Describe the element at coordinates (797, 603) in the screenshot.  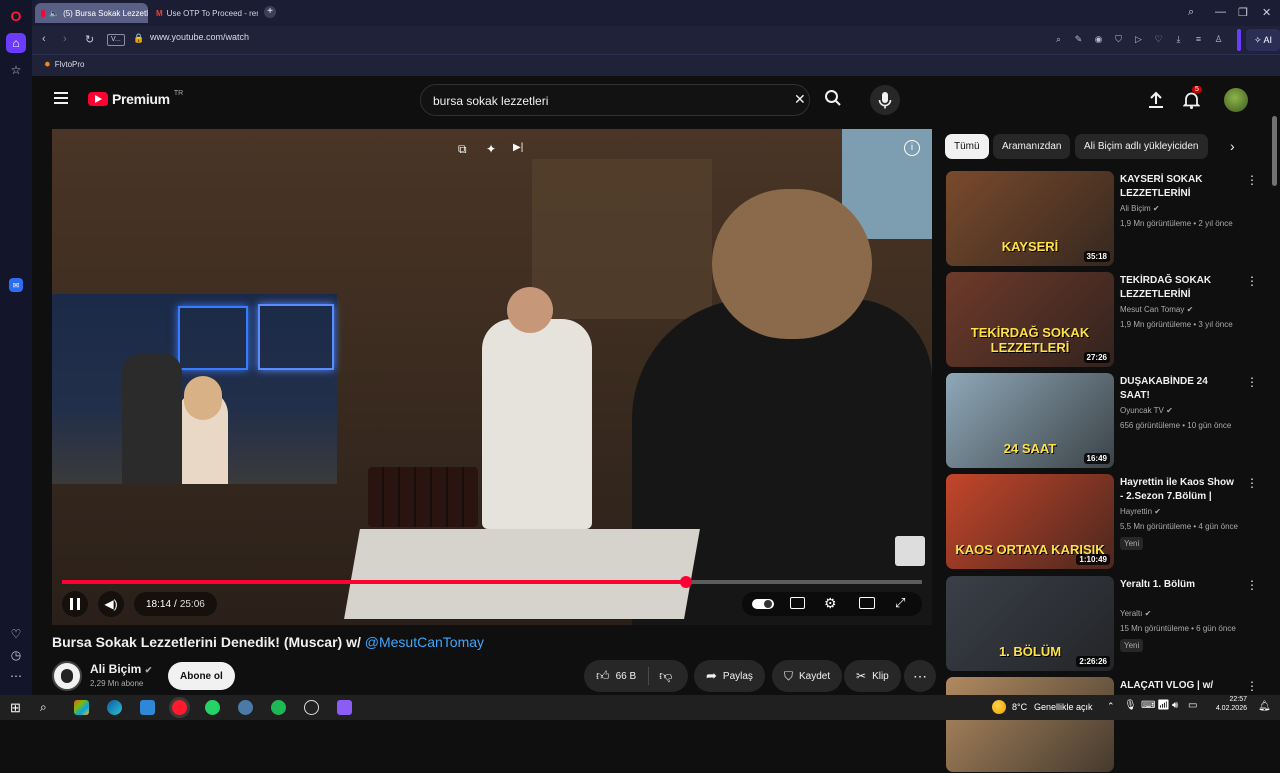
I see `subtitles-icon` at that location.